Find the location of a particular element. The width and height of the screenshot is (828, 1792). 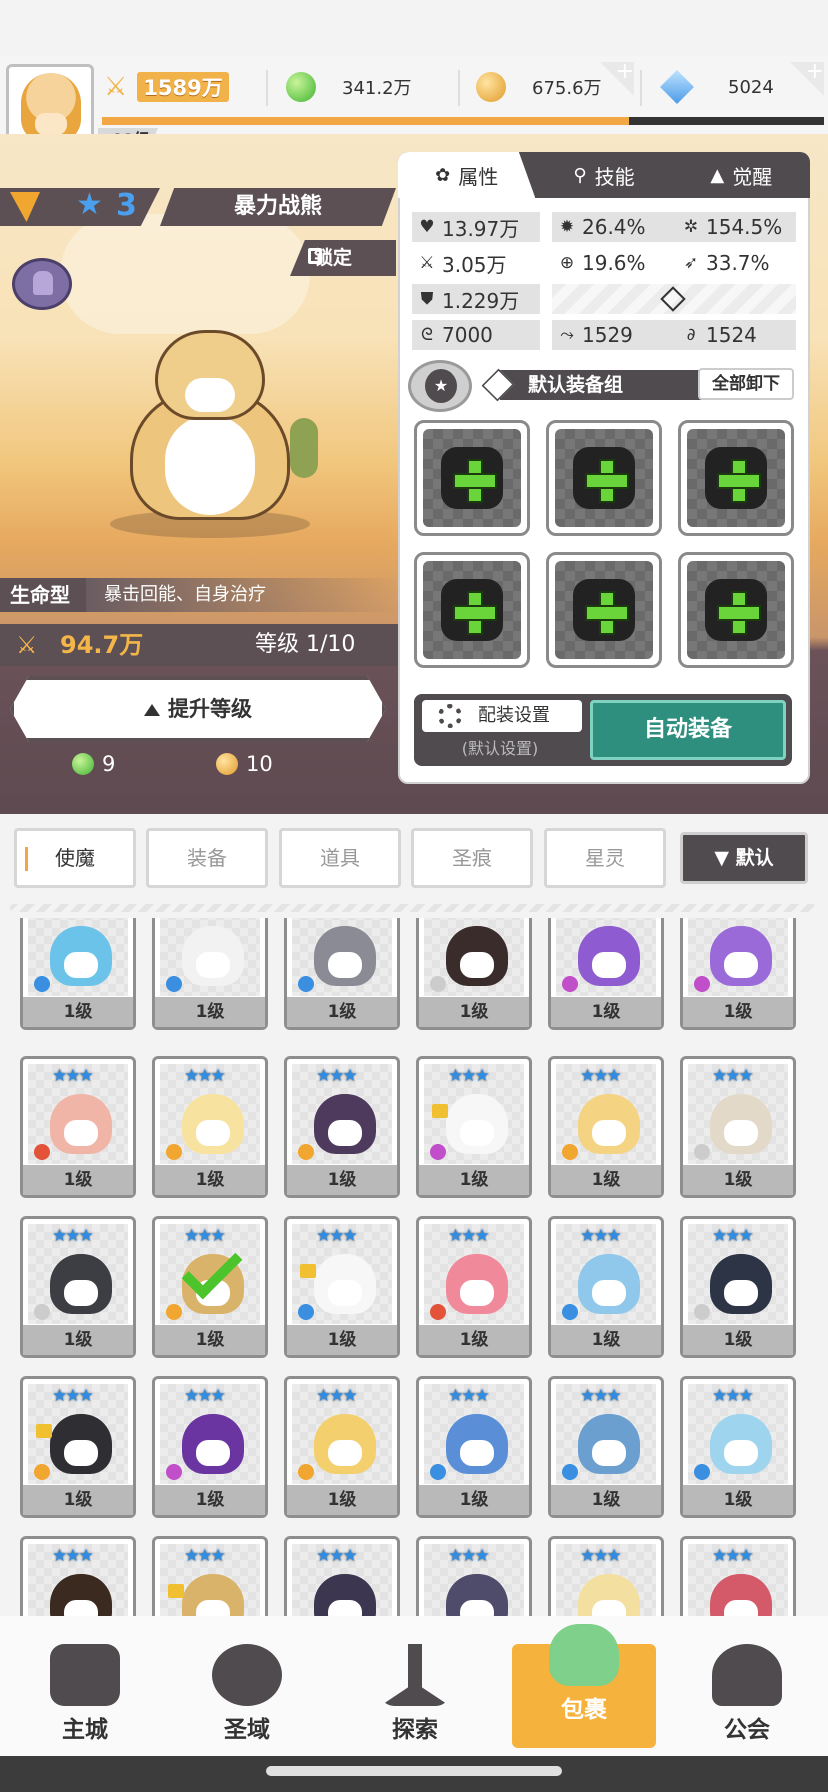

equip-slot-boots is located at coordinates (736, 610).